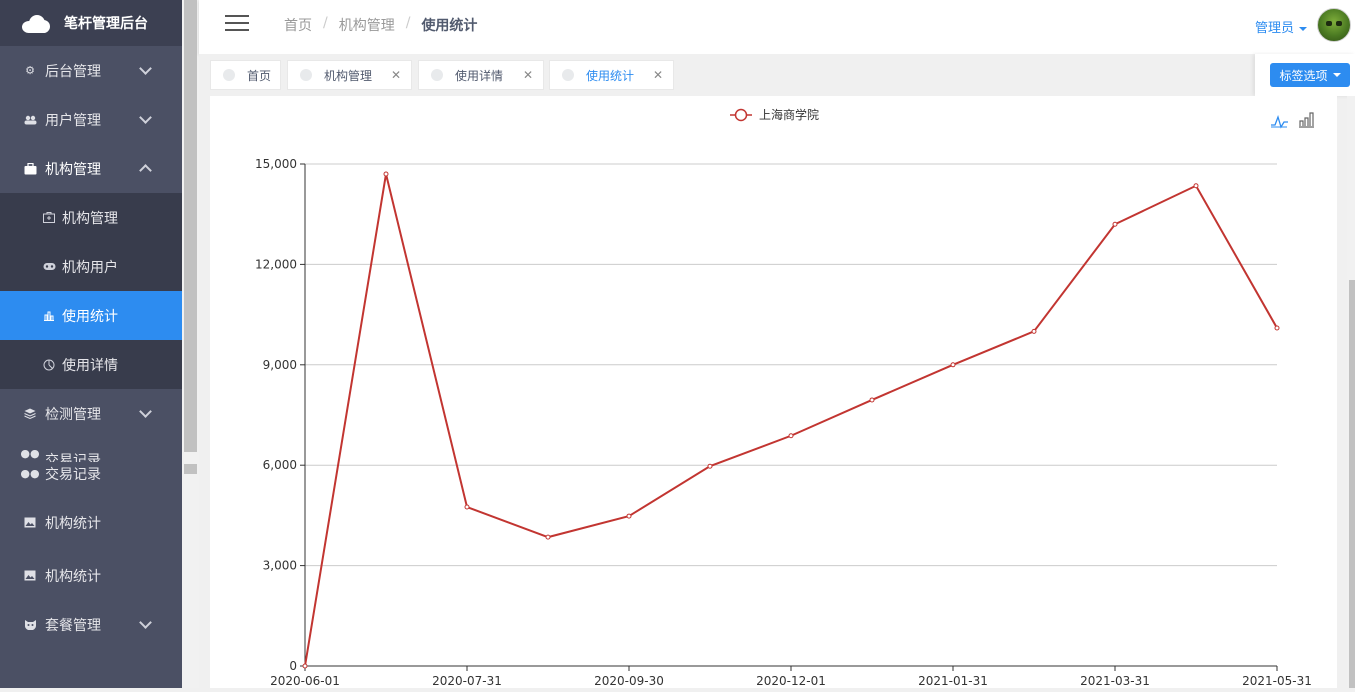 This screenshot has height=692, width=1355. What do you see at coordinates (791, 681) in the screenshot?
I see `x-tick-label: 2020-12-01` at bounding box center [791, 681].